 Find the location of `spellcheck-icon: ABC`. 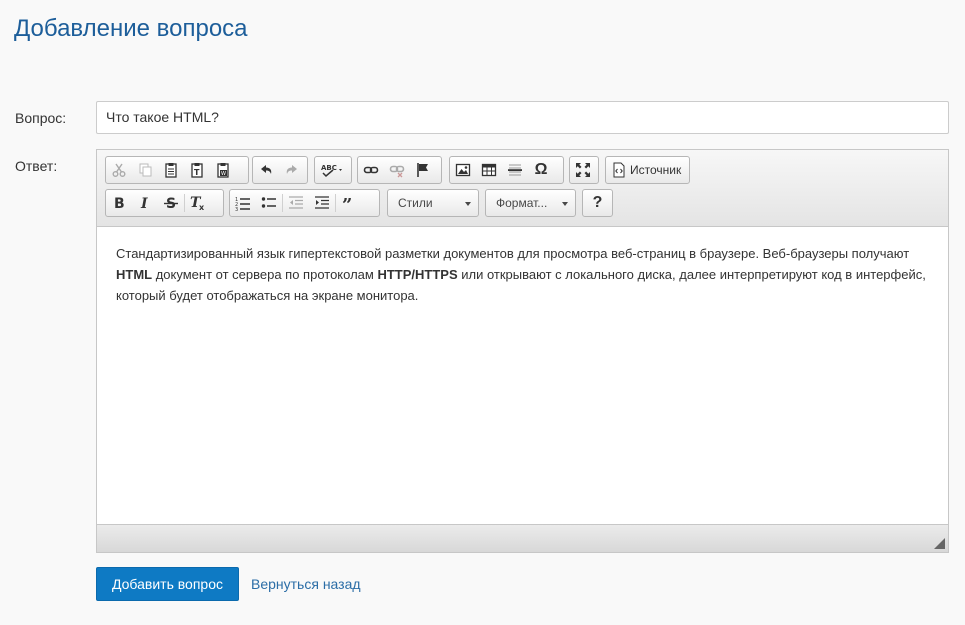

spellcheck-icon: ABC is located at coordinates (333, 170).